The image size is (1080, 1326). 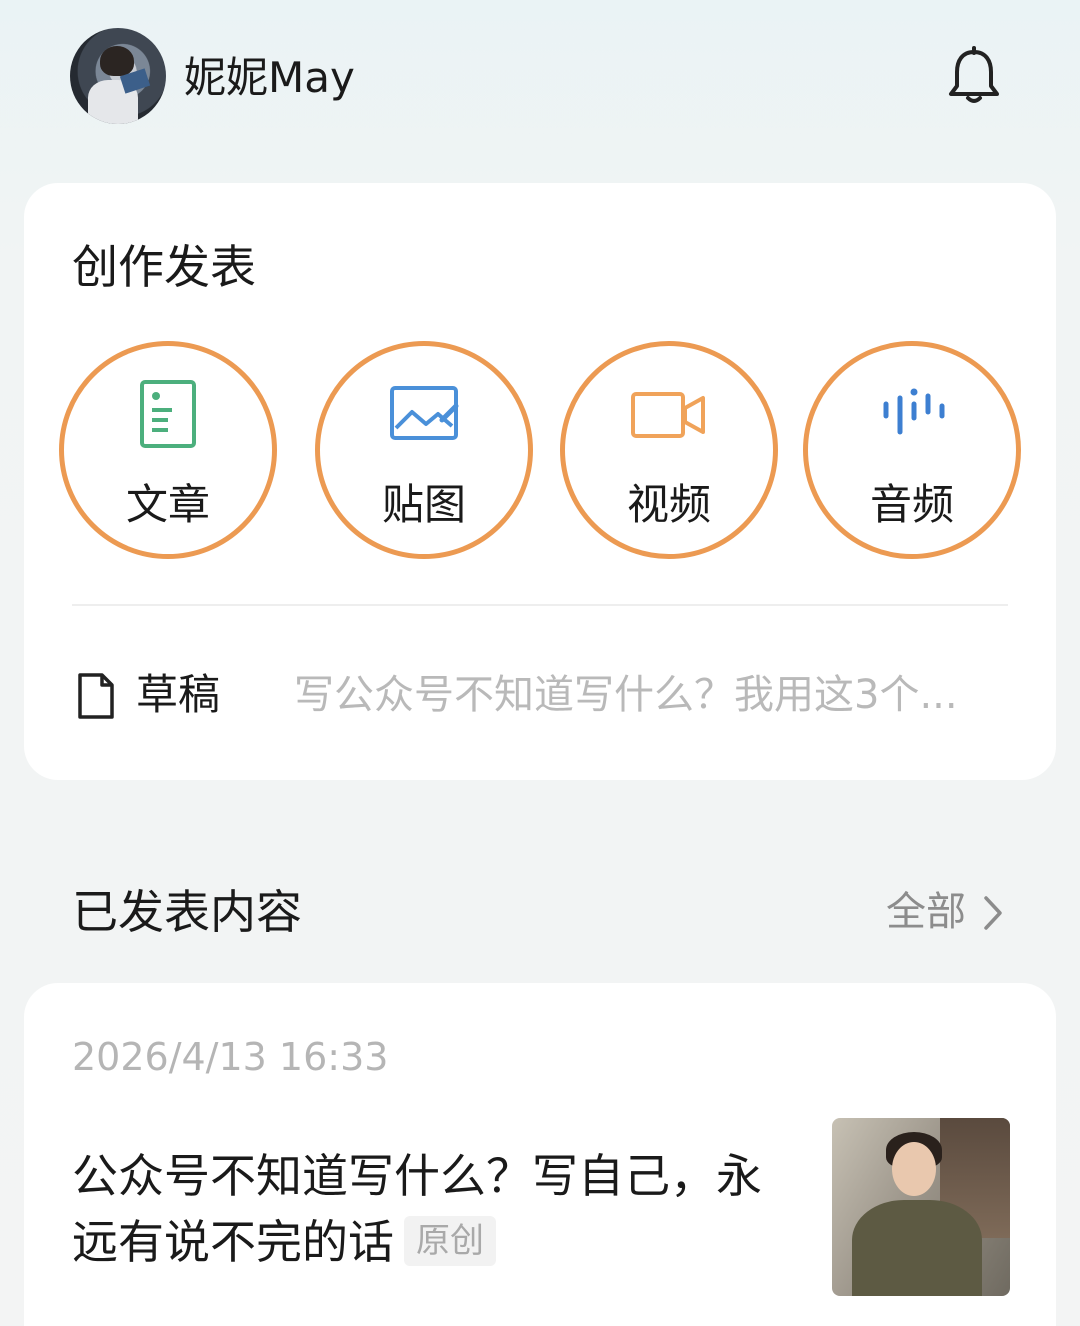 I want to click on post-timestamp: 2026/4/13 16:33, so click(x=230, y=1057).